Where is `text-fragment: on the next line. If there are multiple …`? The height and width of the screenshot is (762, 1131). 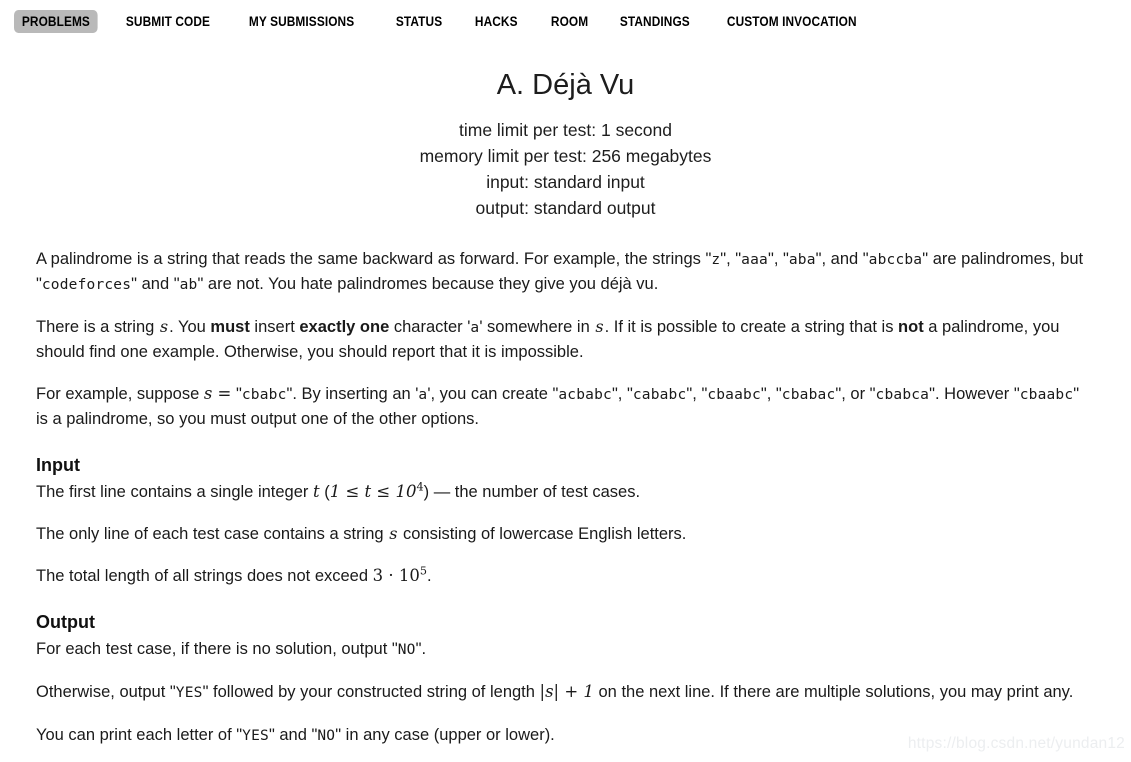 text-fragment: on the next line. If there are multiple … is located at coordinates (833, 691).